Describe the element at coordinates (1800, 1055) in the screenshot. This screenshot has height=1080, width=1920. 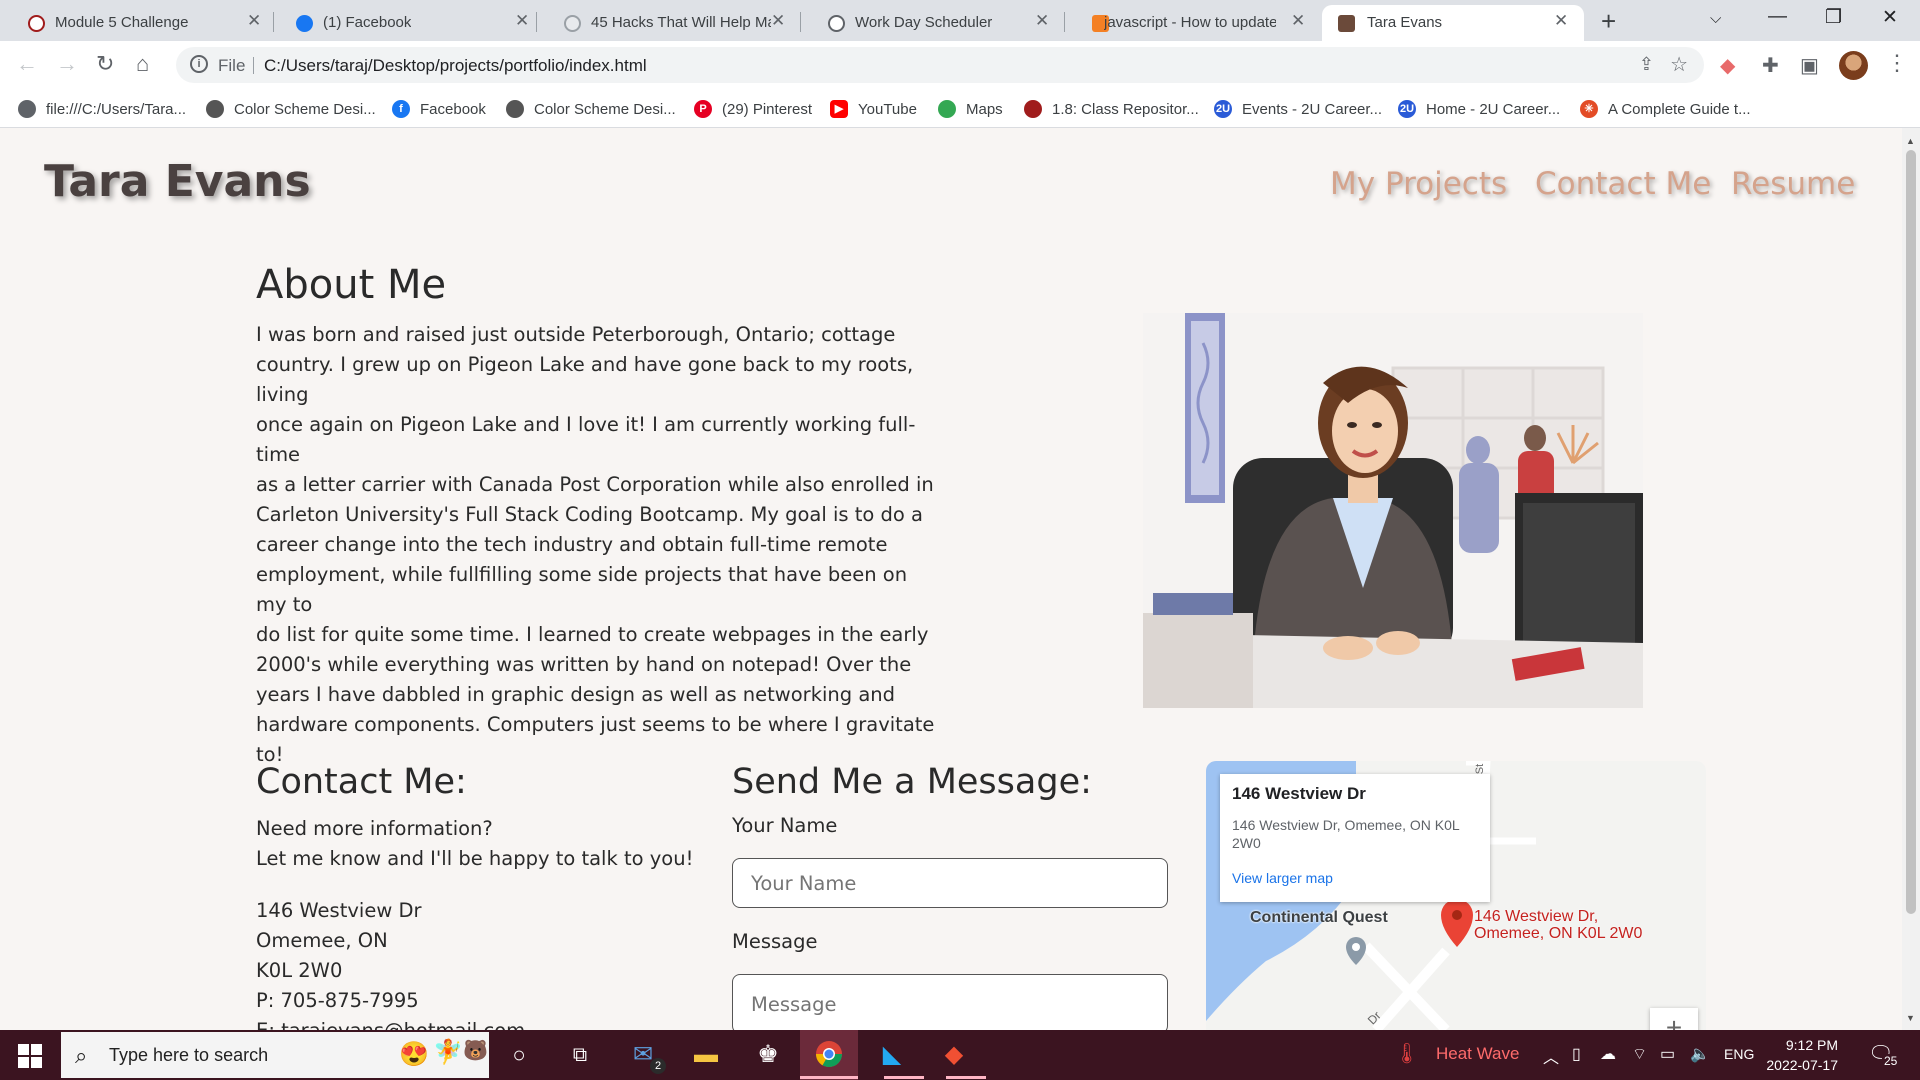
I see `taskbar-clock: 9:12 PM 2022-07-17` at that location.